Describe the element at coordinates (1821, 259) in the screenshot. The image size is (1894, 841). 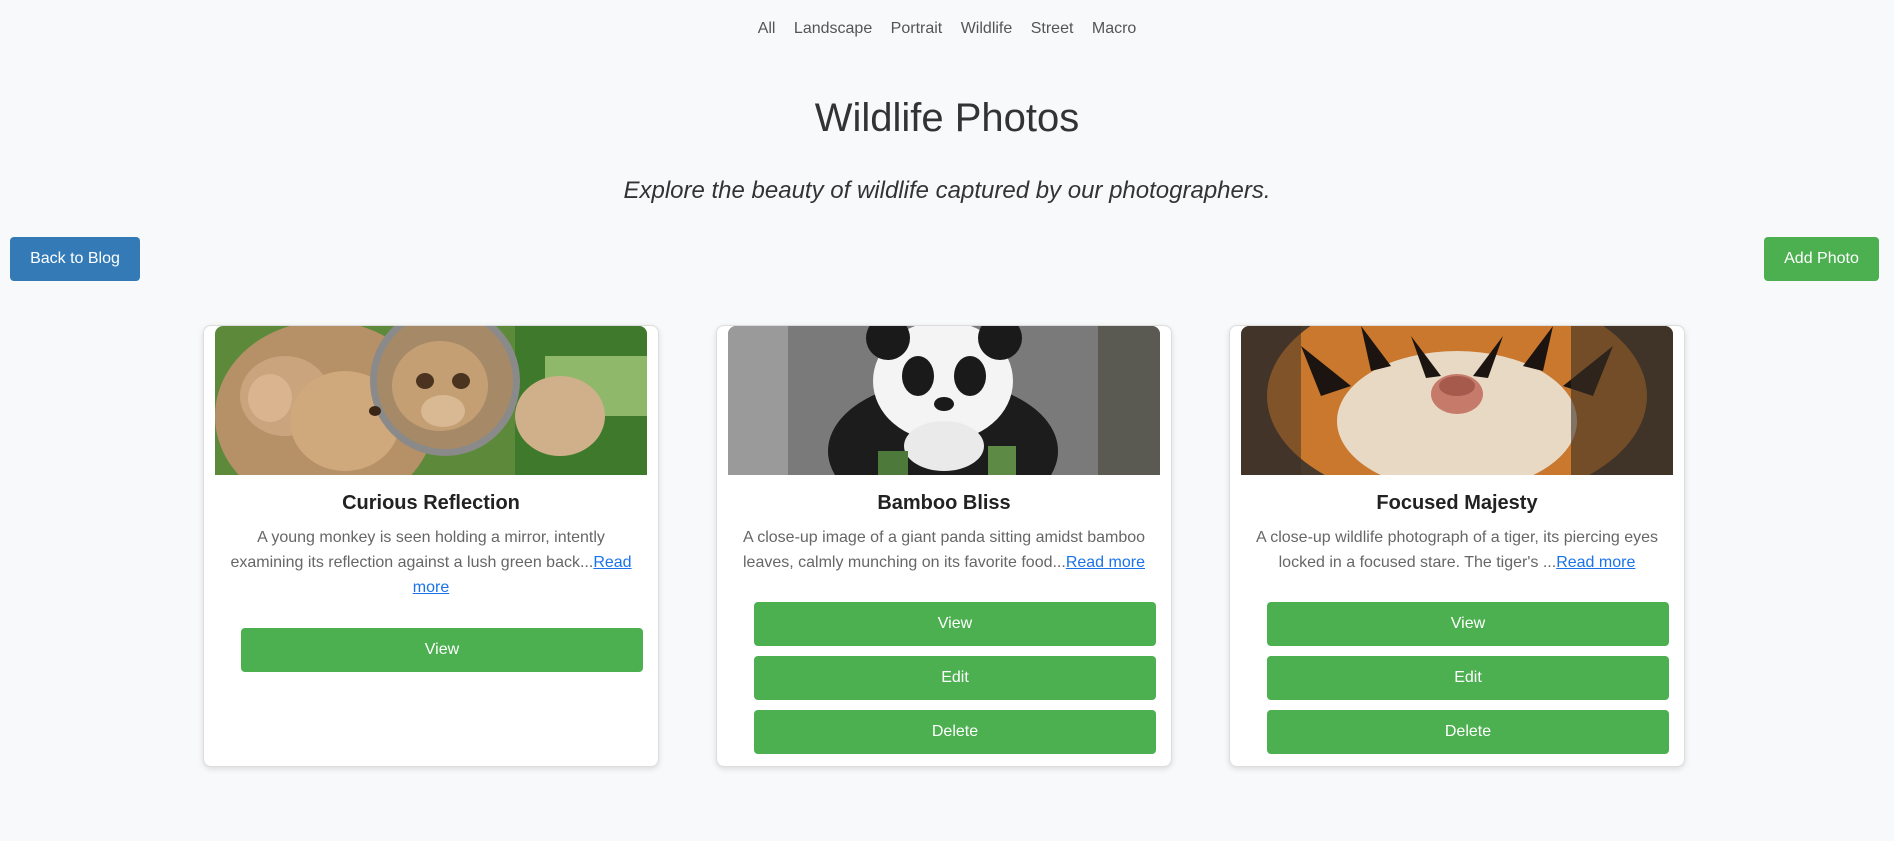
I see `add-photo-button: Add Photo` at that location.